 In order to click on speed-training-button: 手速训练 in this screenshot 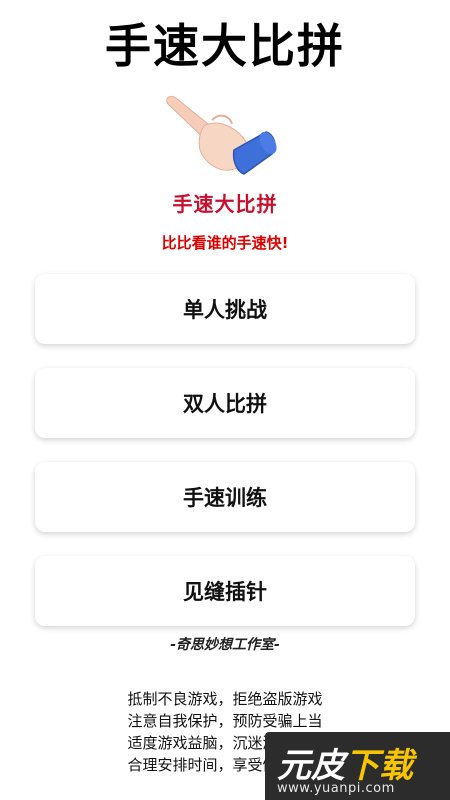, I will do `click(225, 497)`.